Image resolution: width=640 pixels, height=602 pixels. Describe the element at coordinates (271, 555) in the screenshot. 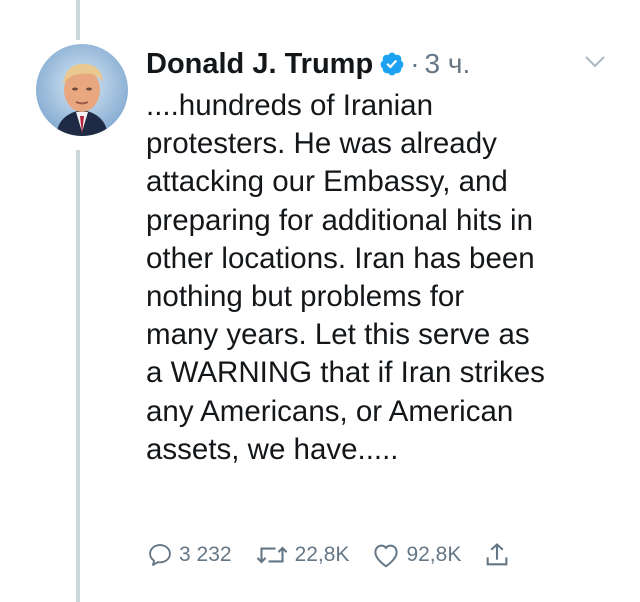

I see `retweet-icon` at that location.